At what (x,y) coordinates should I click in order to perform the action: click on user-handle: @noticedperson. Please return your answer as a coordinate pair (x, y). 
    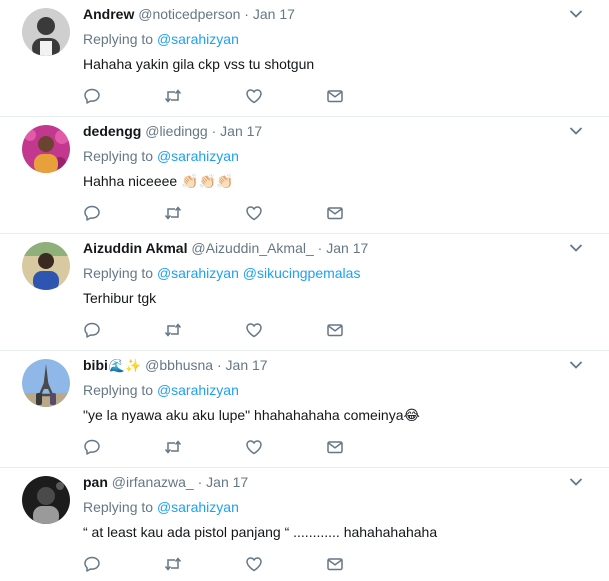
    Looking at the image, I should click on (189, 14).